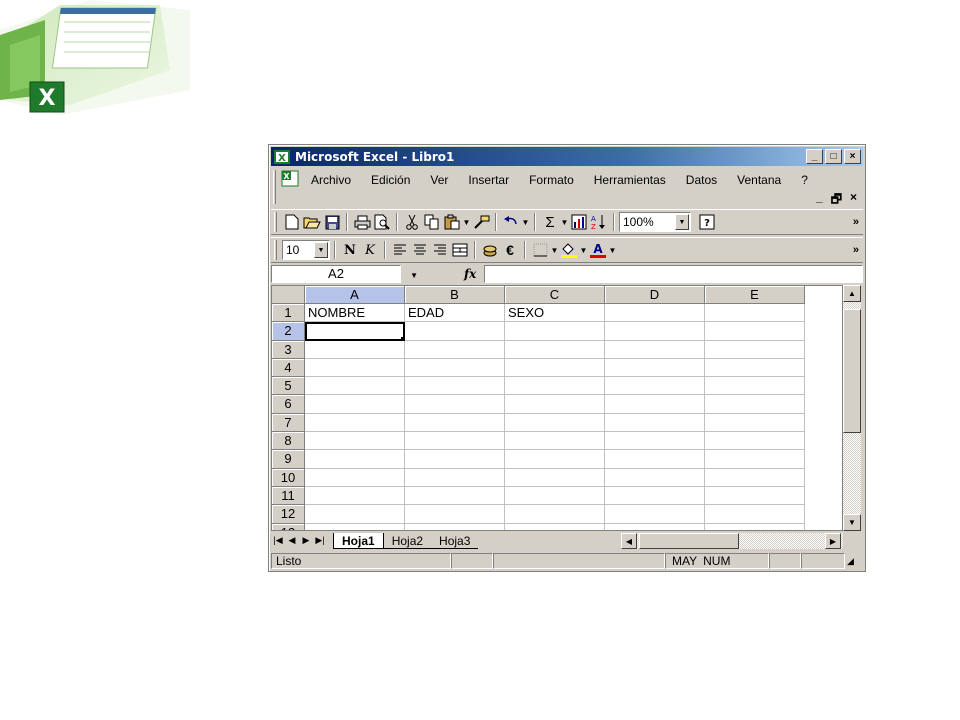 The height and width of the screenshot is (720, 960). I want to click on cell-e3, so click(755, 349).